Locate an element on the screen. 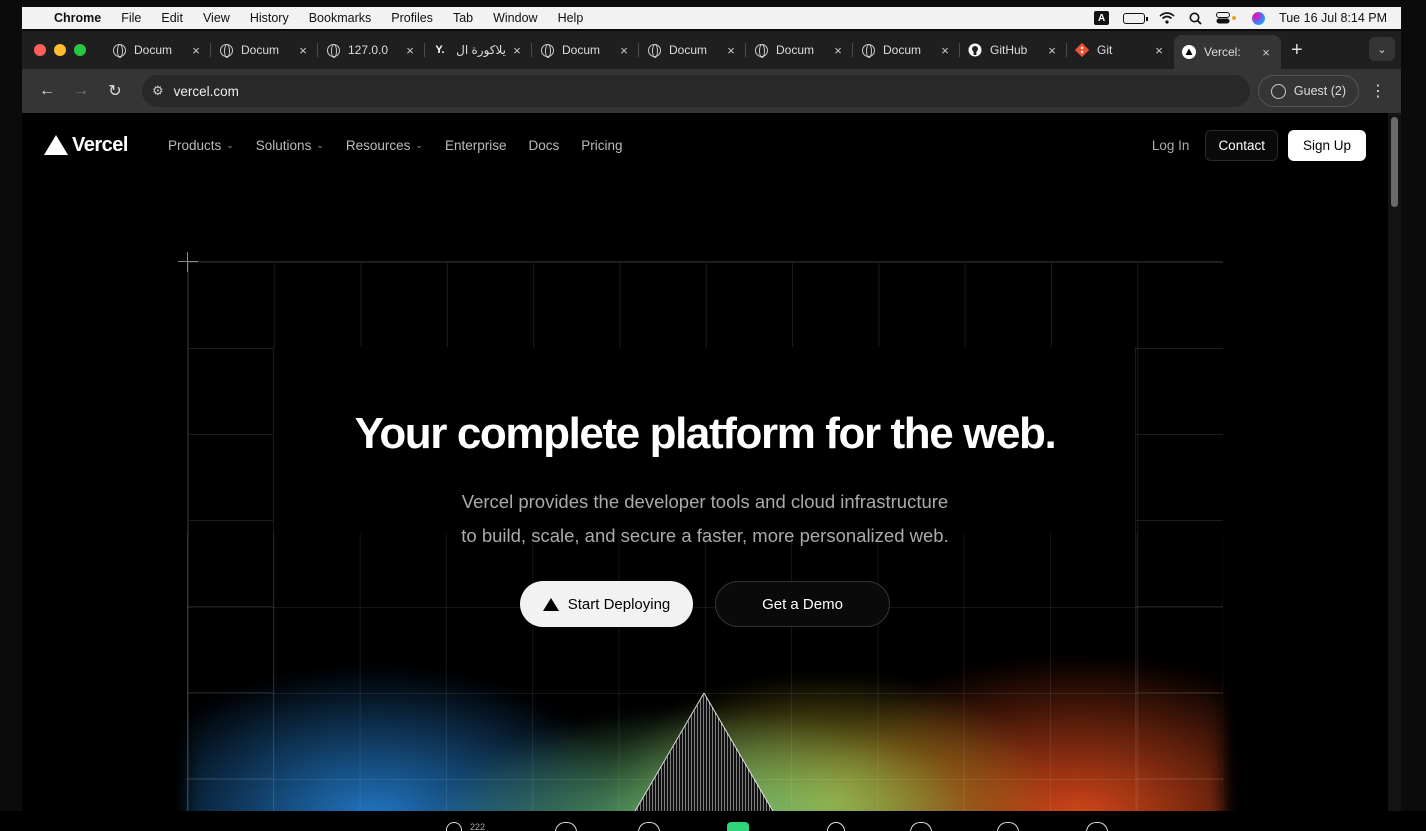  tab-4: Y. يلاكورة ال × is located at coordinates (478, 50).